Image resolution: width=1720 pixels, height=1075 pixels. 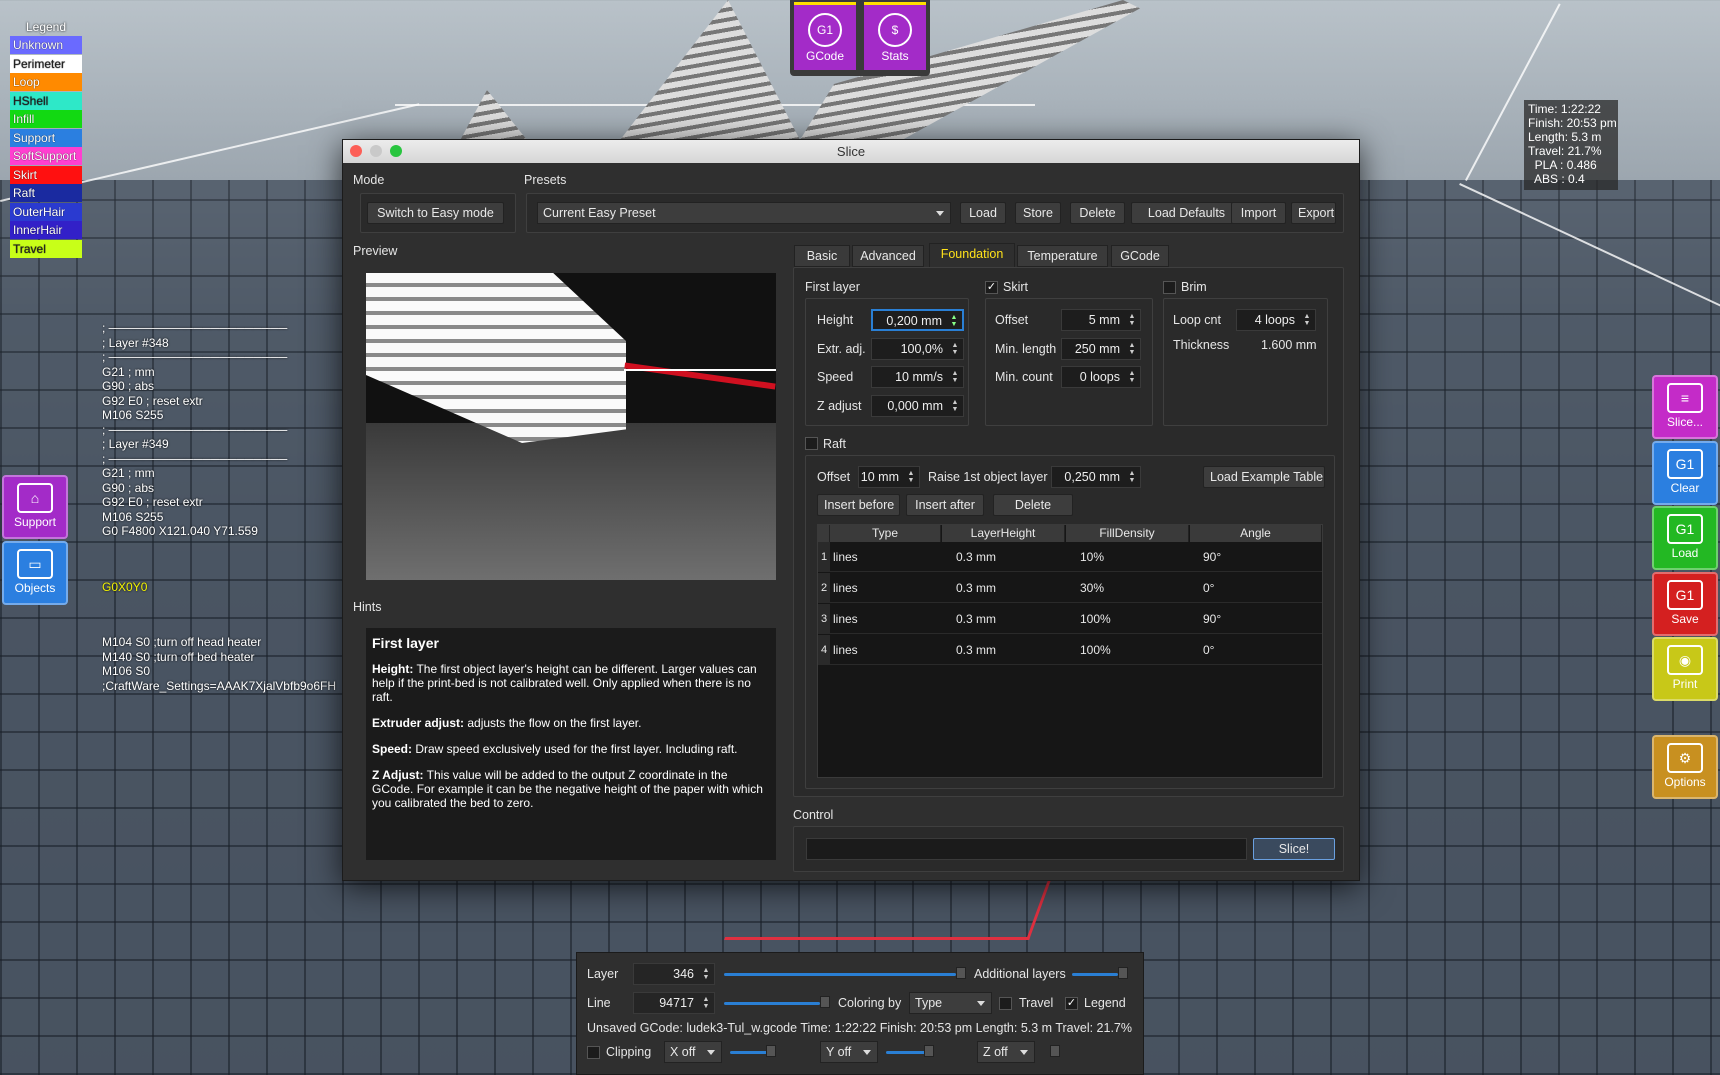 What do you see at coordinates (593, 1052) in the screenshot?
I see `clipping-checkbox` at bounding box center [593, 1052].